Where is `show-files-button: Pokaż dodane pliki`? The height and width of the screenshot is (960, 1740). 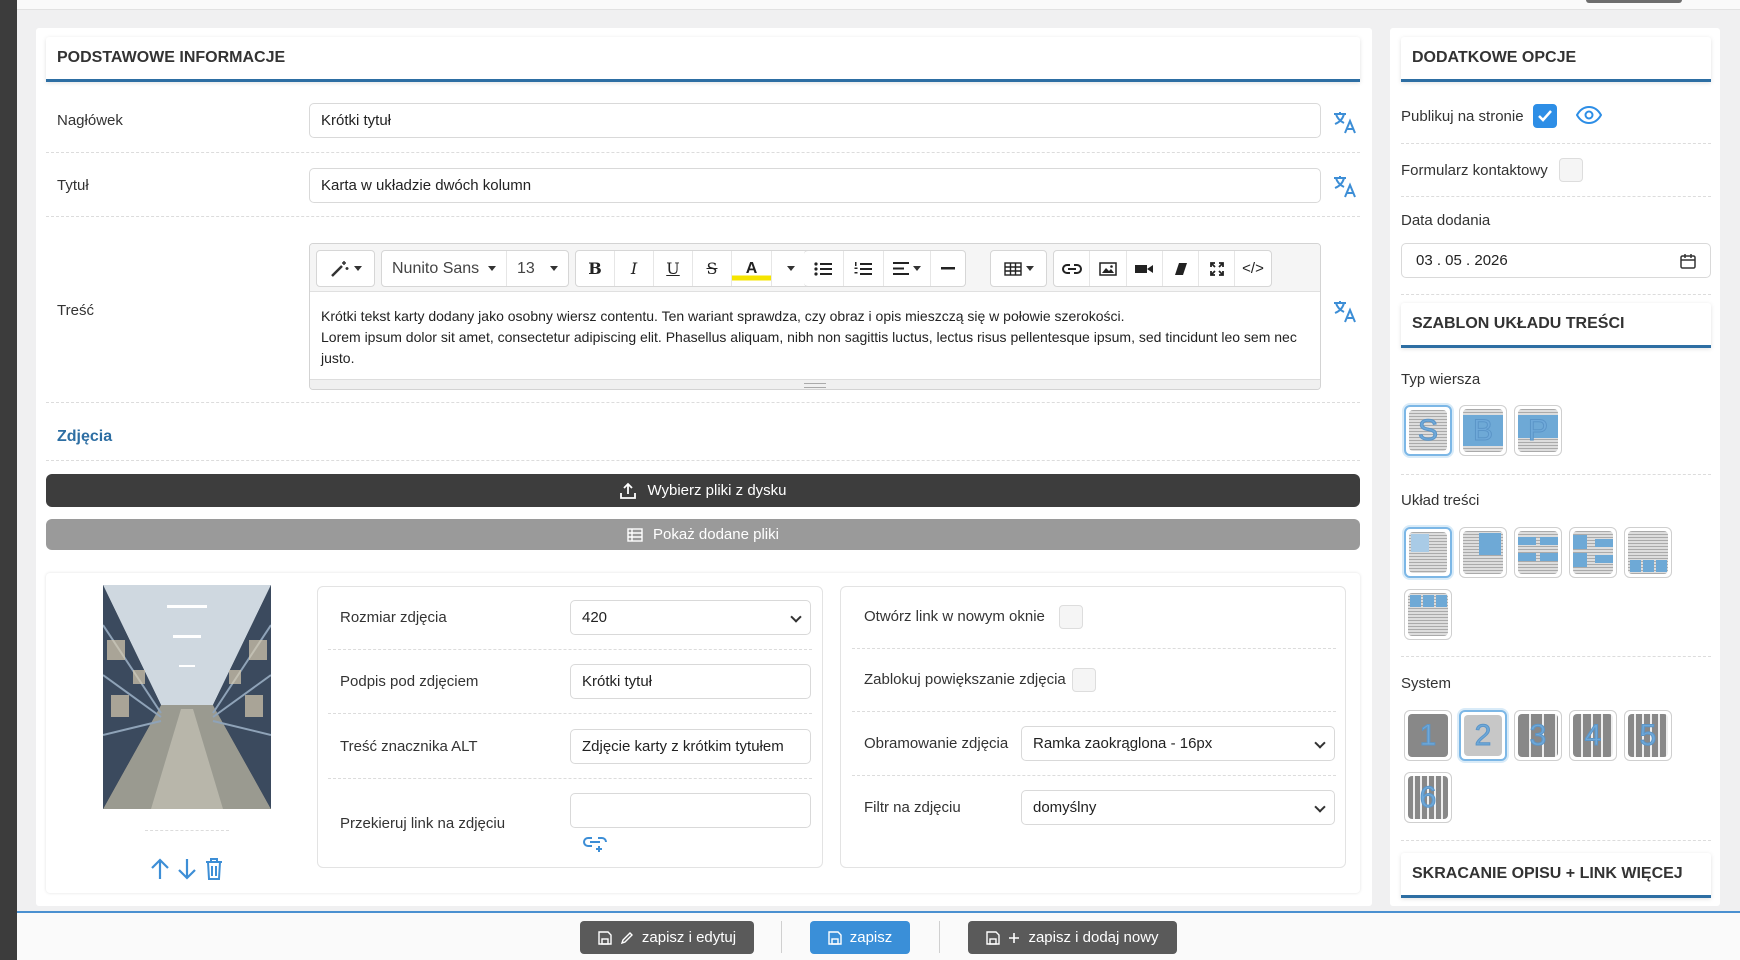 show-files-button: Pokaż dodane pliki is located at coordinates (703, 534).